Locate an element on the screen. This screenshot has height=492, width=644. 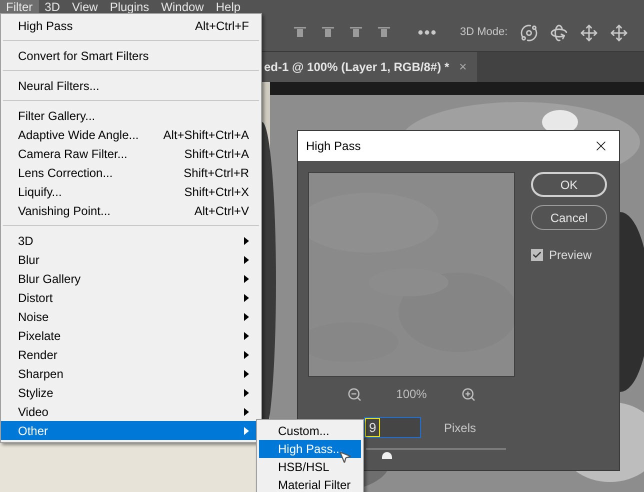
menu-item: High Pass Alt+Ctrl+F is located at coordinates (131, 25).